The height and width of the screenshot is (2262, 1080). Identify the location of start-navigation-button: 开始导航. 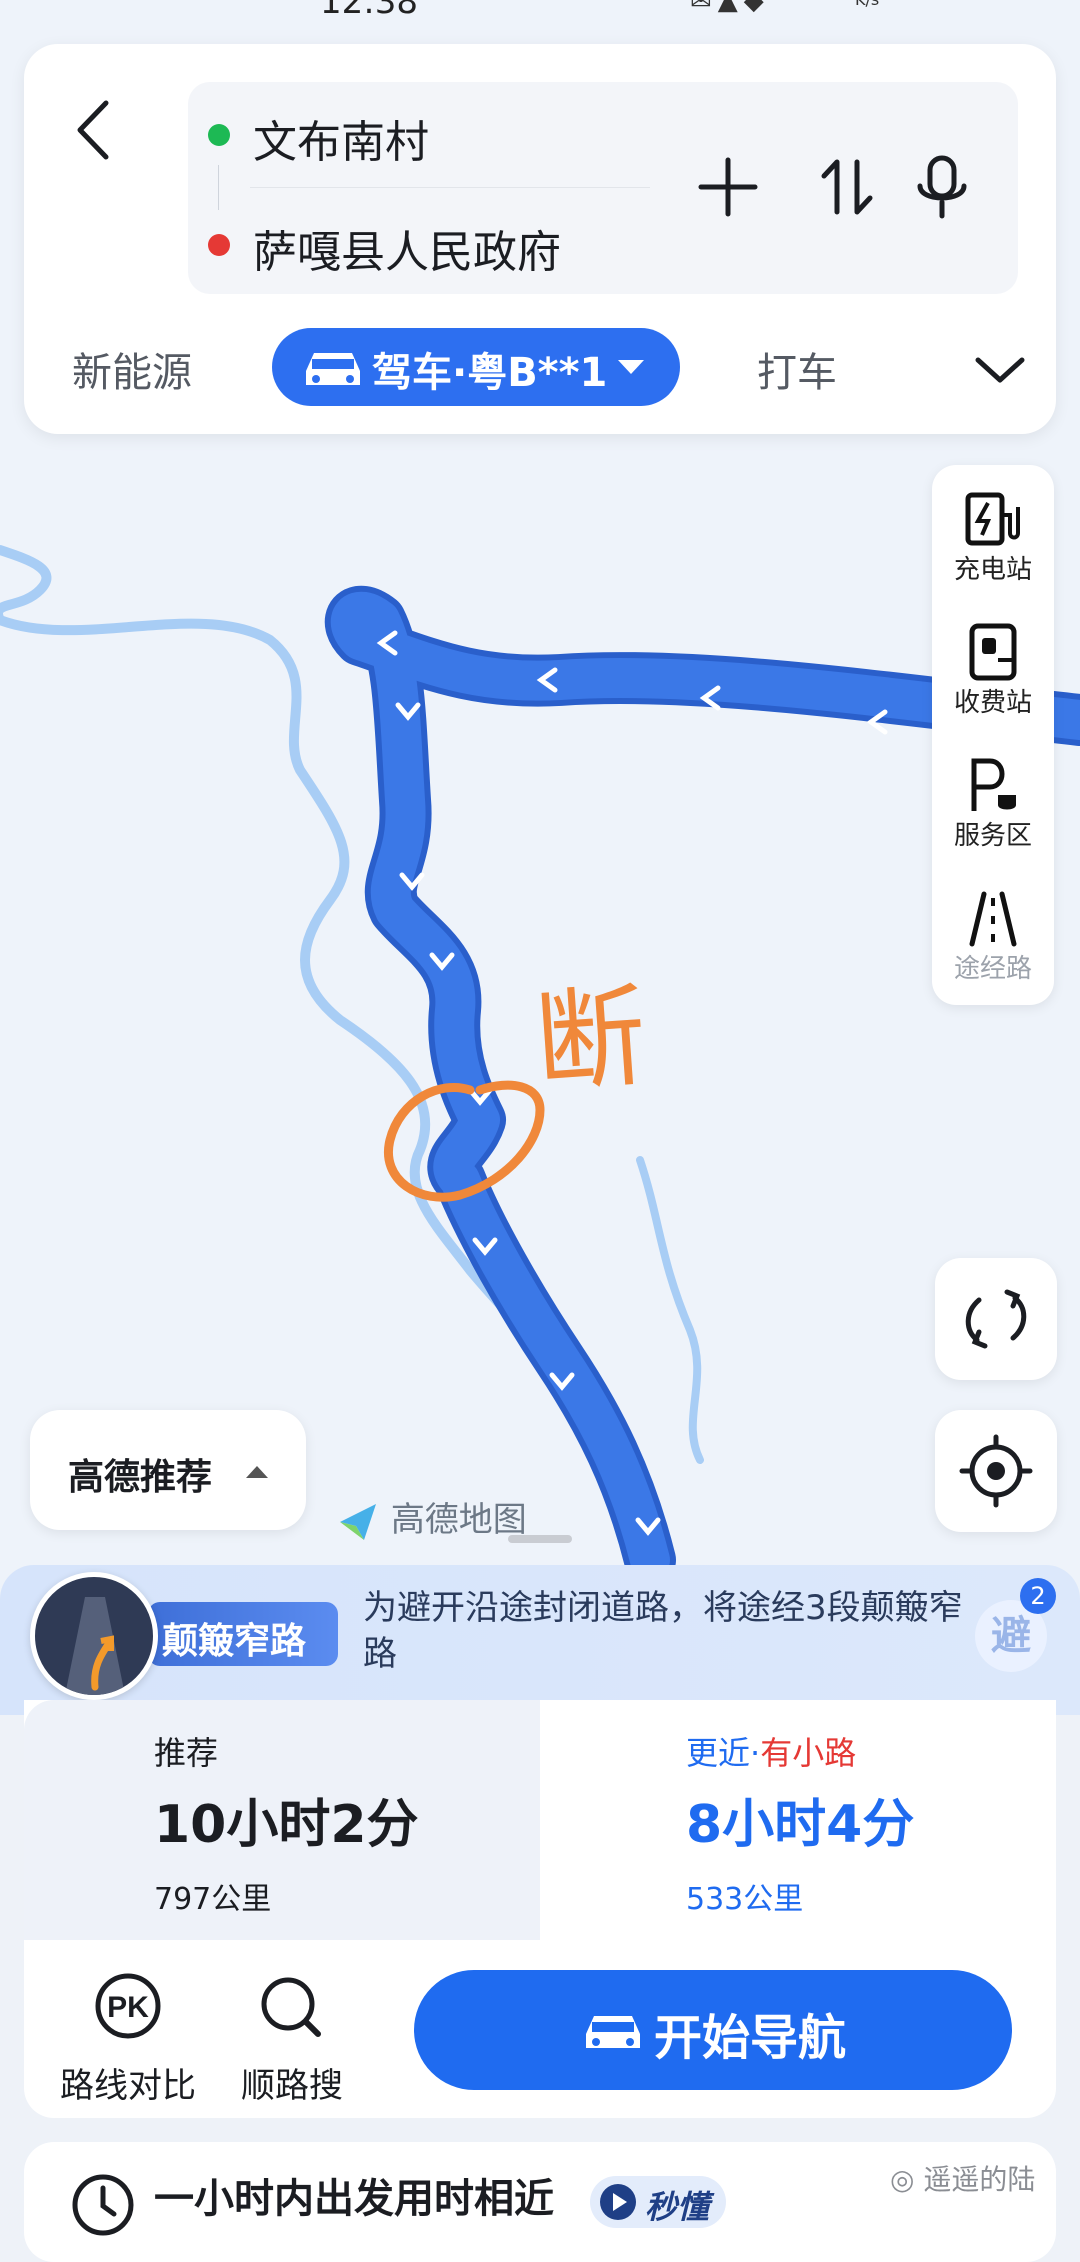
(713, 2030).